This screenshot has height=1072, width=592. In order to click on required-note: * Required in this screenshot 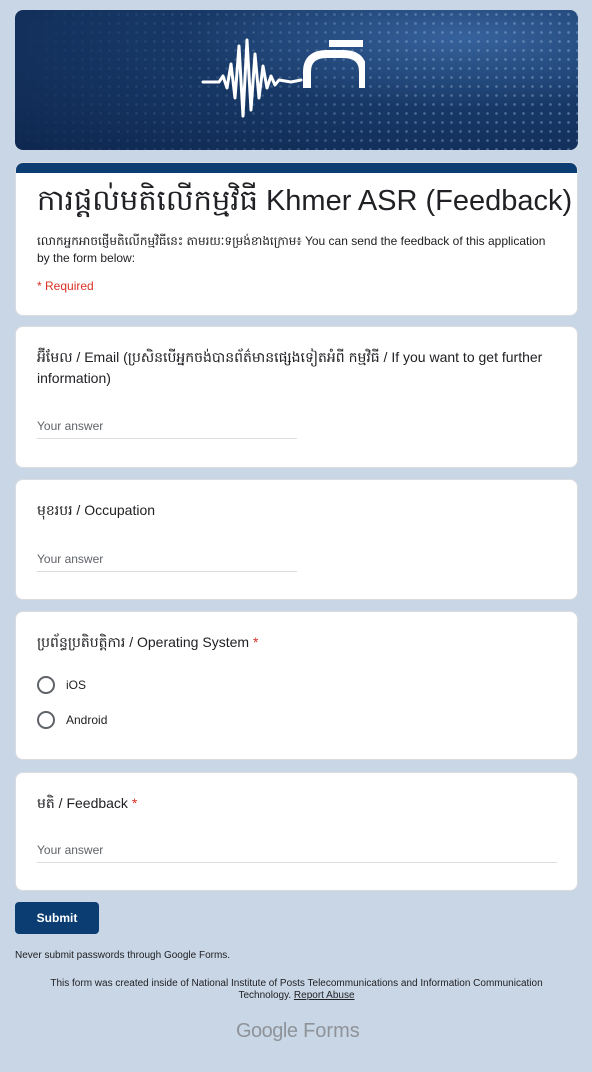, I will do `click(65, 286)`.